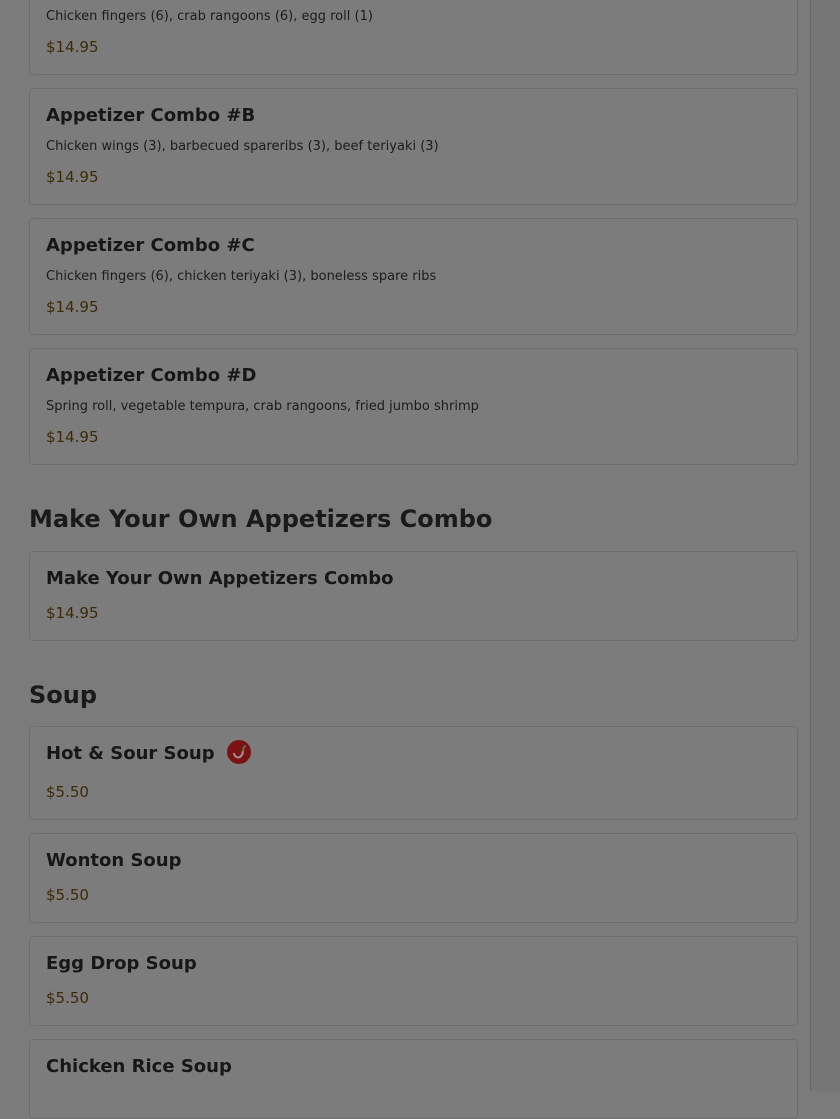  I want to click on item-name: Appetizer Combo #C, so click(150, 245).